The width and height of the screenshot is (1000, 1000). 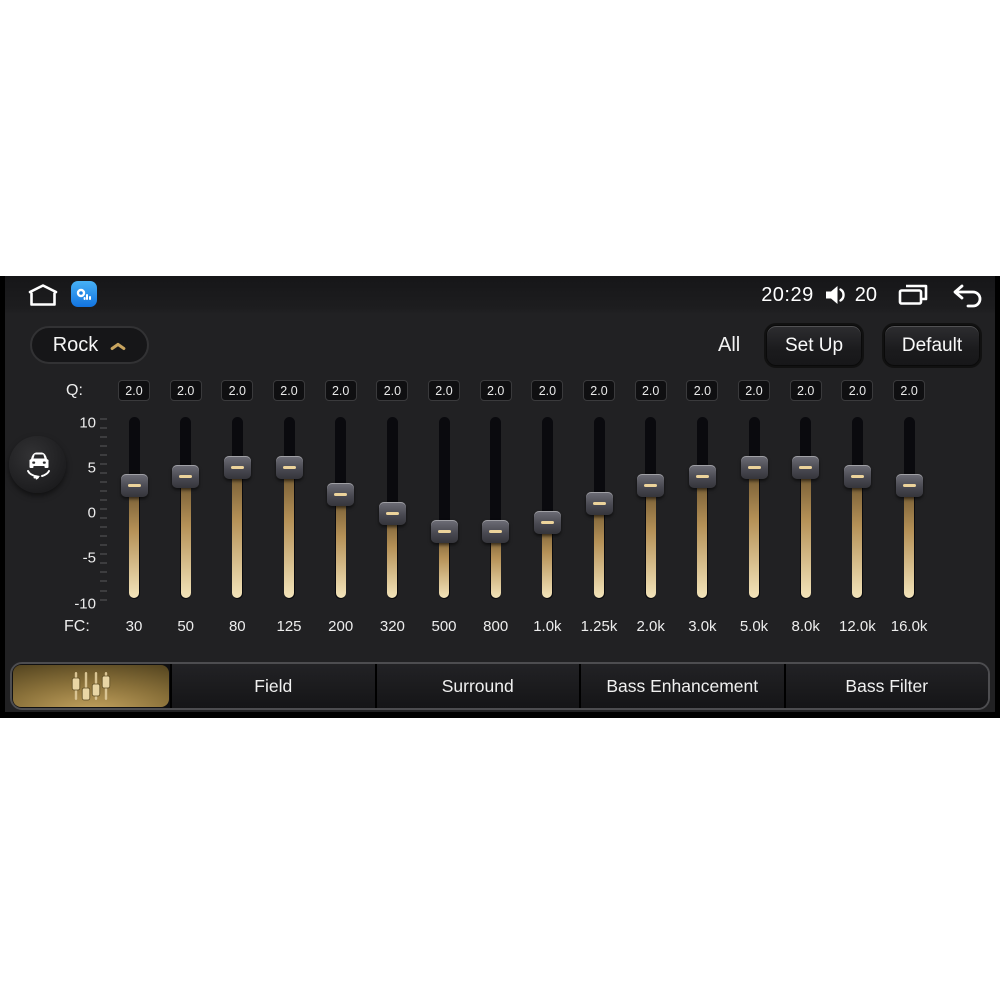 What do you see at coordinates (85, 603) in the screenshot?
I see `gain-axis-label: -10` at bounding box center [85, 603].